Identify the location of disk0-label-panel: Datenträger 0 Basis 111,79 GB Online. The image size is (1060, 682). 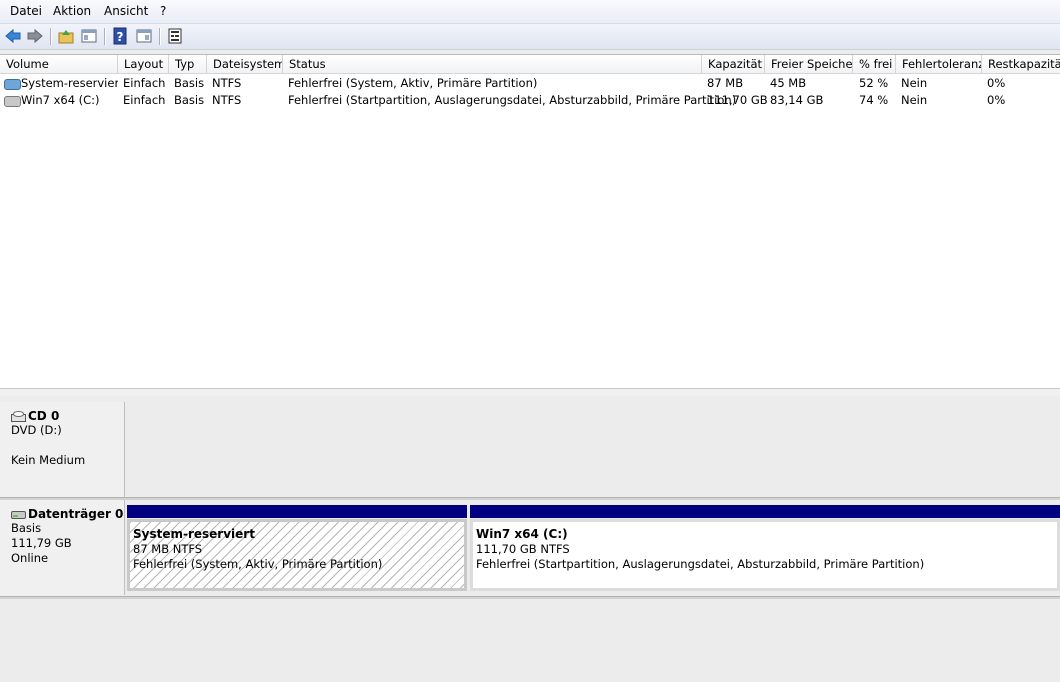
(62, 547).